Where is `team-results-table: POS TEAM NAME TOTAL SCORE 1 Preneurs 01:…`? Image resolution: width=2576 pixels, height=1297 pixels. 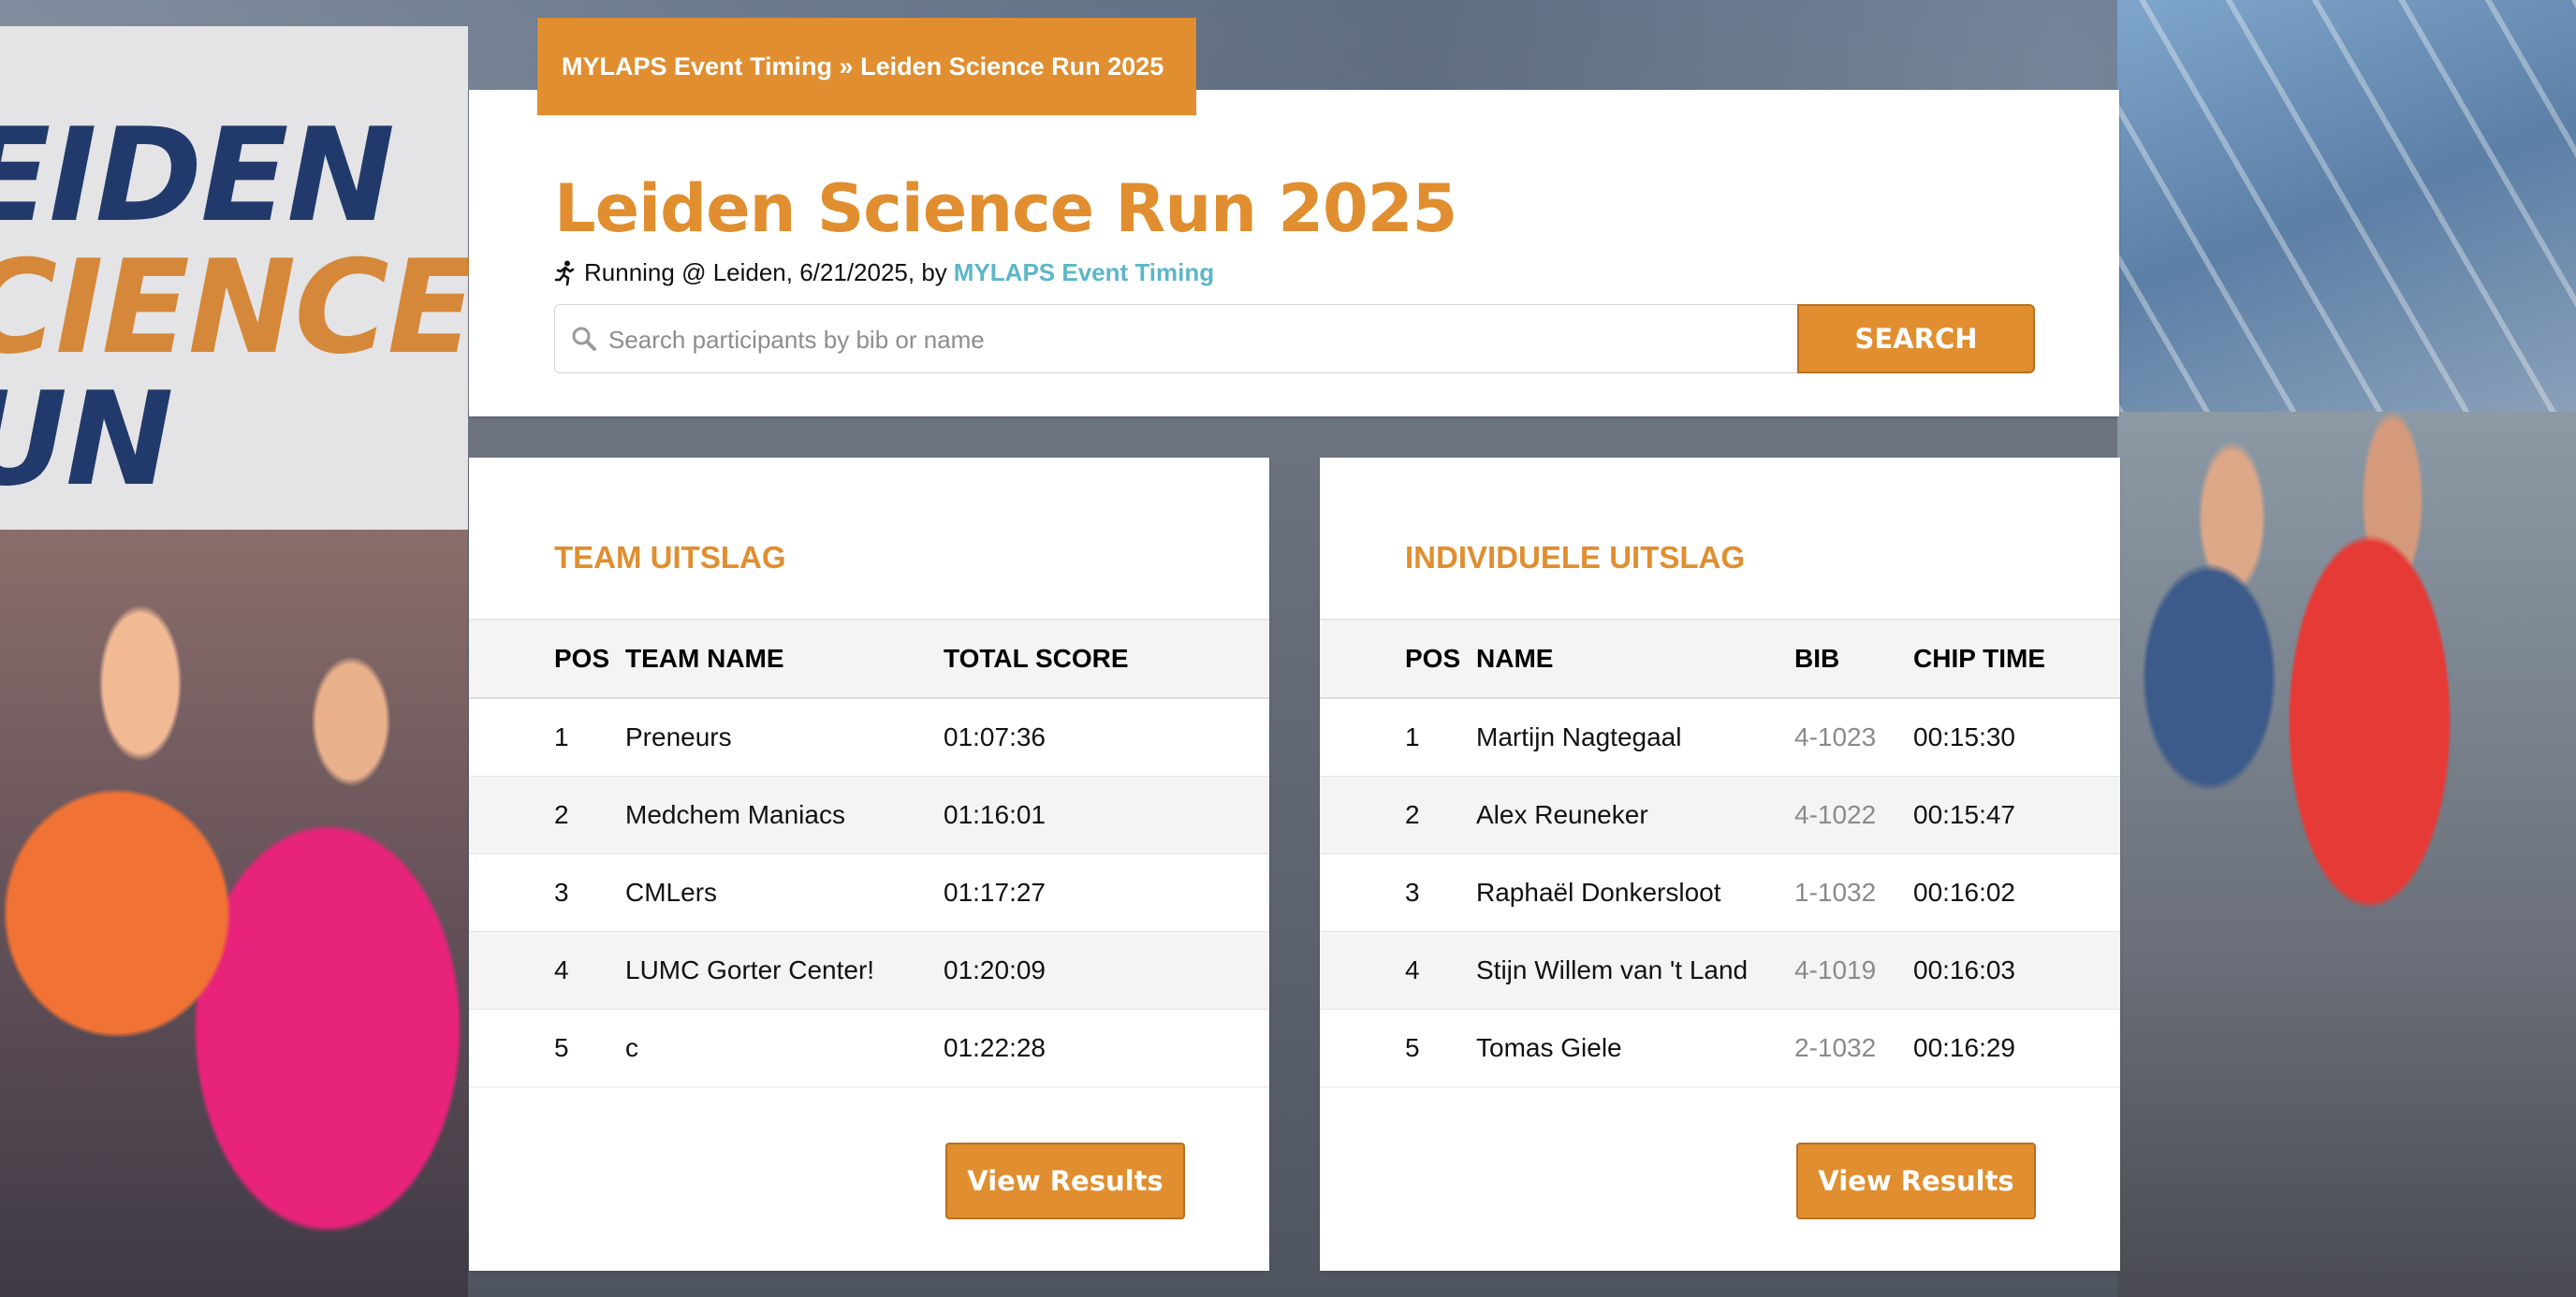
team-results-table: POS TEAM NAME TOTAL SCORE 1 Preneurs 01:… is located at coordinates (869, 853).